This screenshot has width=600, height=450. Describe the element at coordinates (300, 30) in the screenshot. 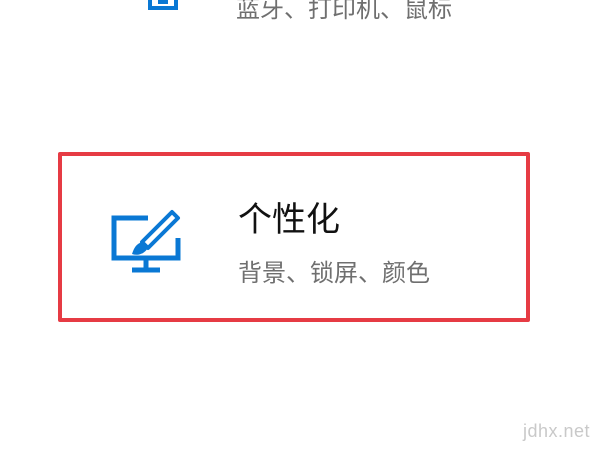

I see `settings-item-devices: 蓝牙、打印机、鼠标` at that location.